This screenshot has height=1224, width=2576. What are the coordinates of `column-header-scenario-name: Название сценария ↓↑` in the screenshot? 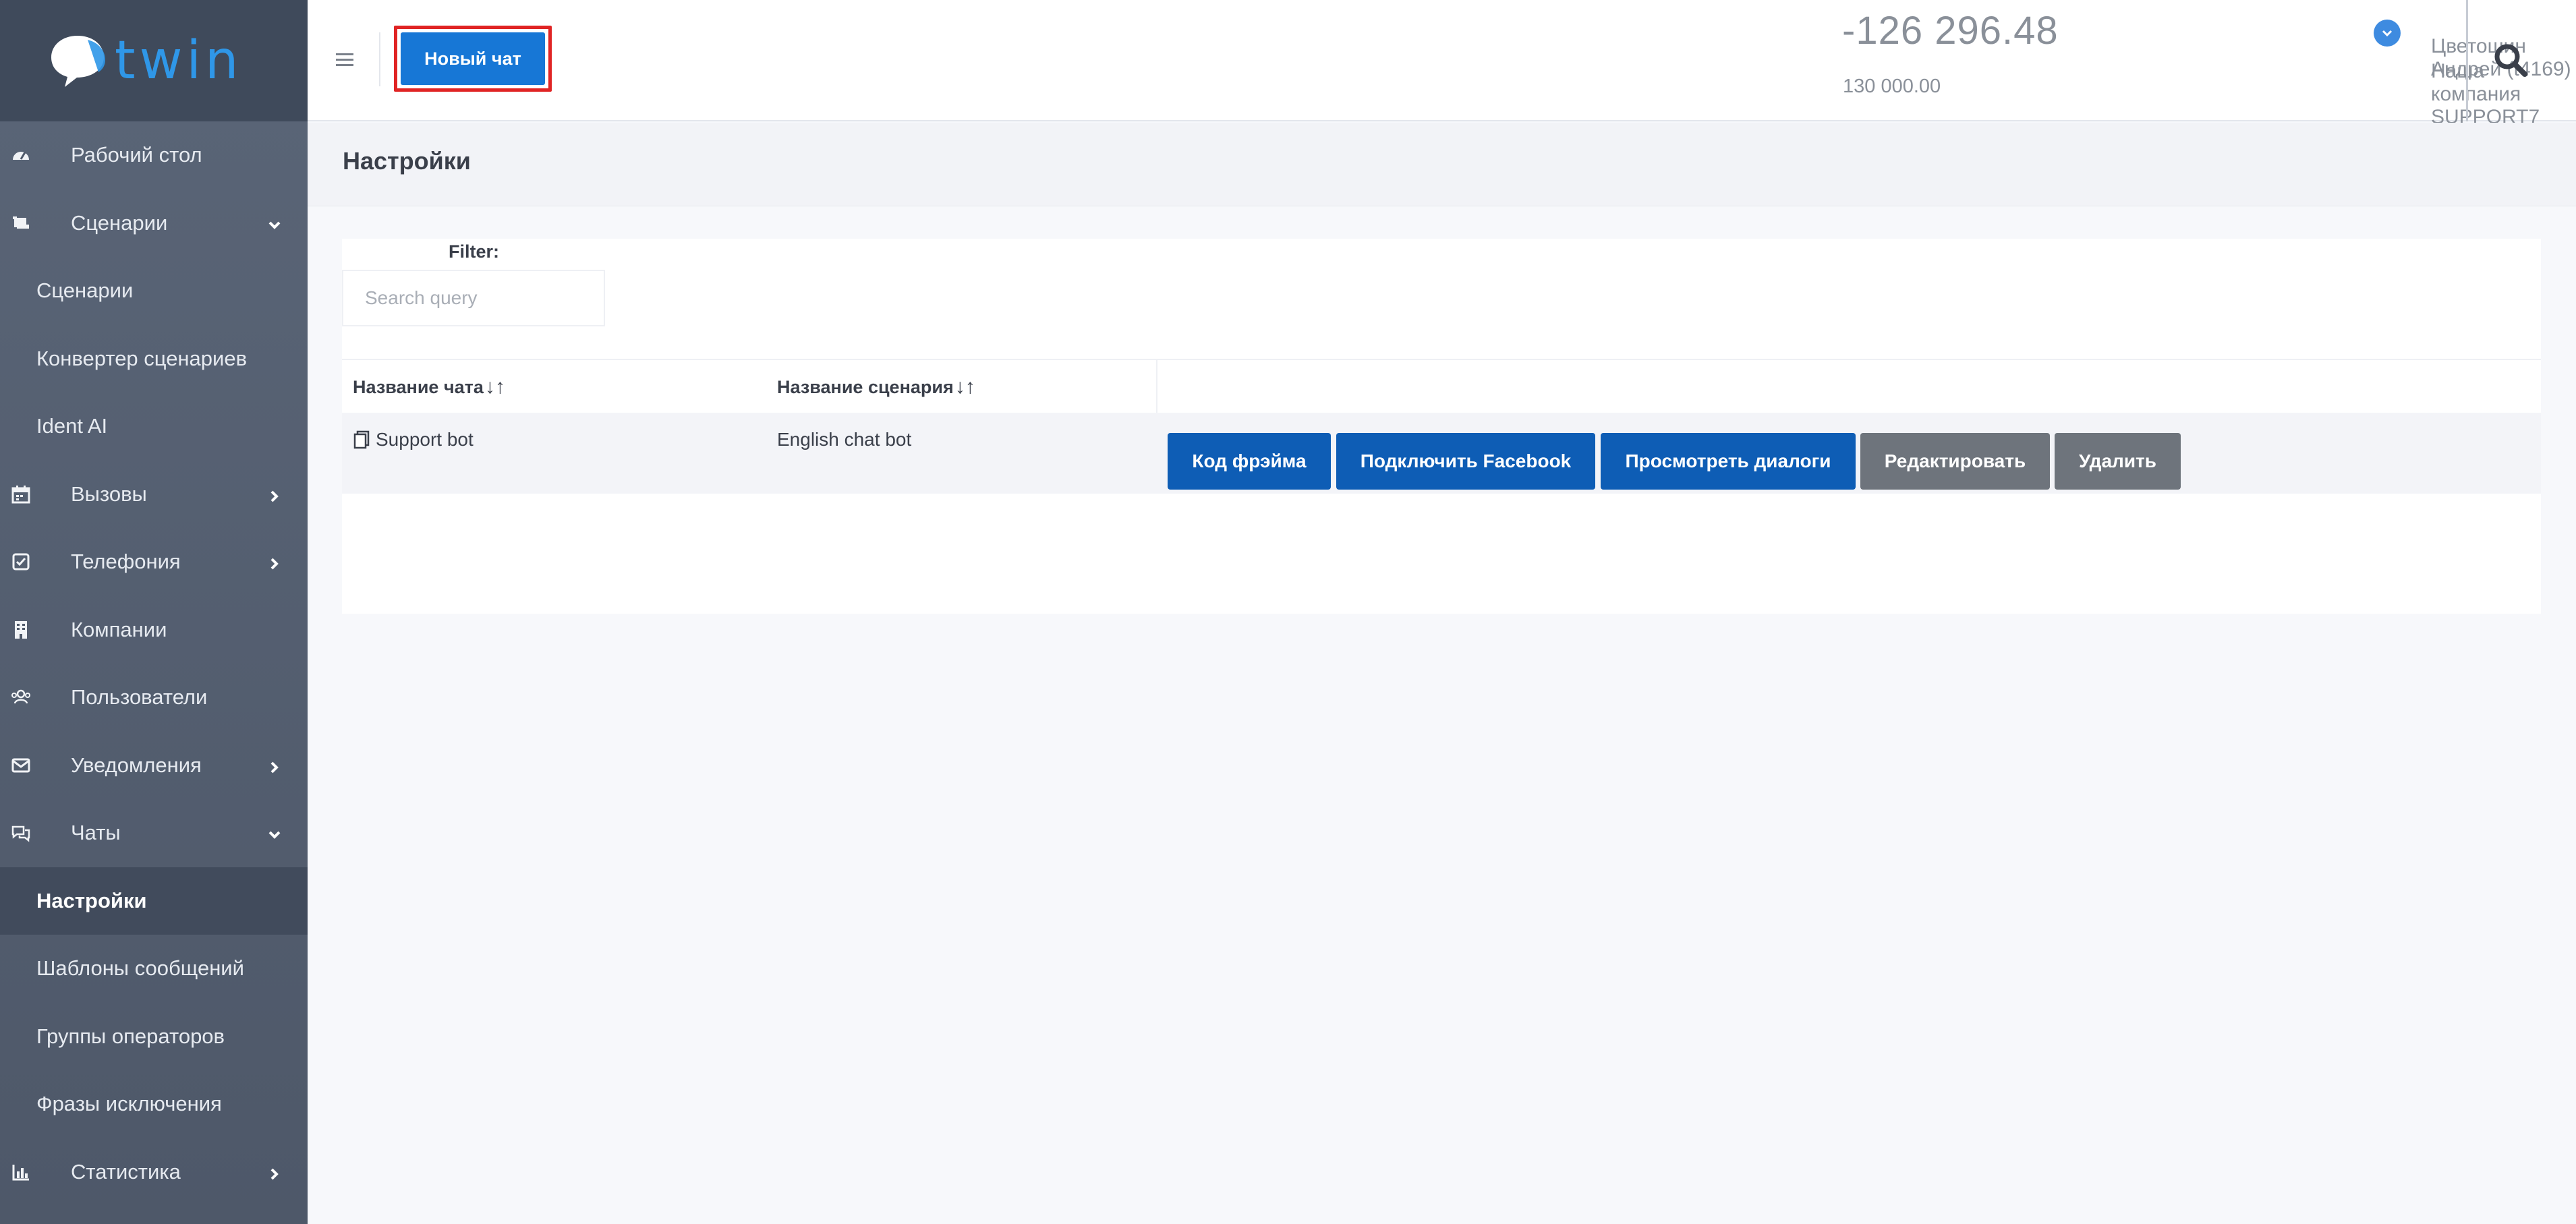 It's located at (876, 387).